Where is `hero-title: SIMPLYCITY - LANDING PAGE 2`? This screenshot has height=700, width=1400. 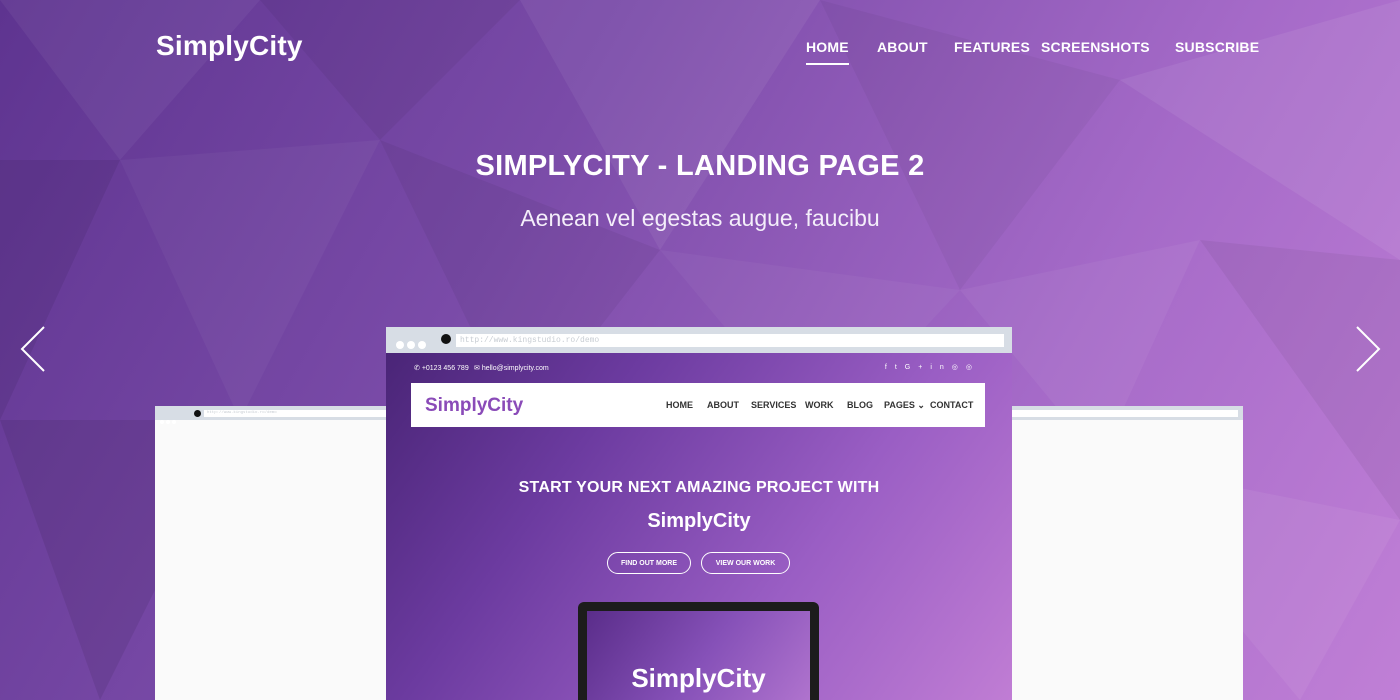
hero-title: SIMPLYCITY - LANDING PAGE 2 is located at coordinates (700, 166).